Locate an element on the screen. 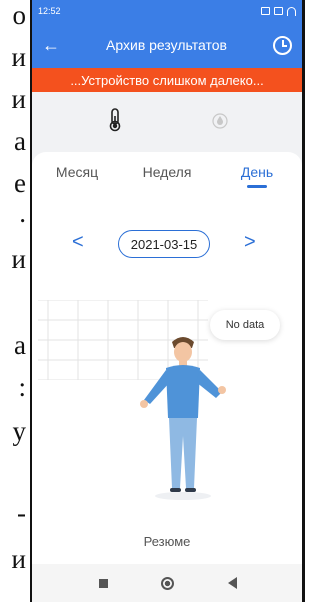  strip-glyph: у is located at coordinates (19, 431).